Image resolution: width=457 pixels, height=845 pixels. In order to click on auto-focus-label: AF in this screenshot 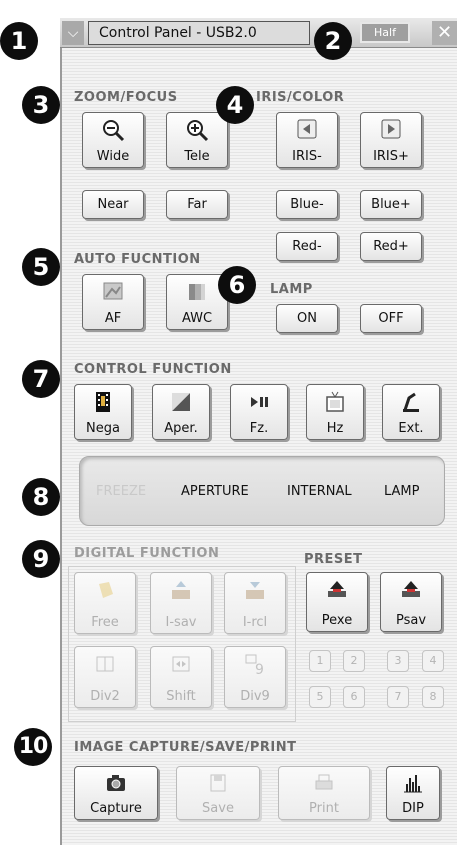, I will do `click(113, 318)`.